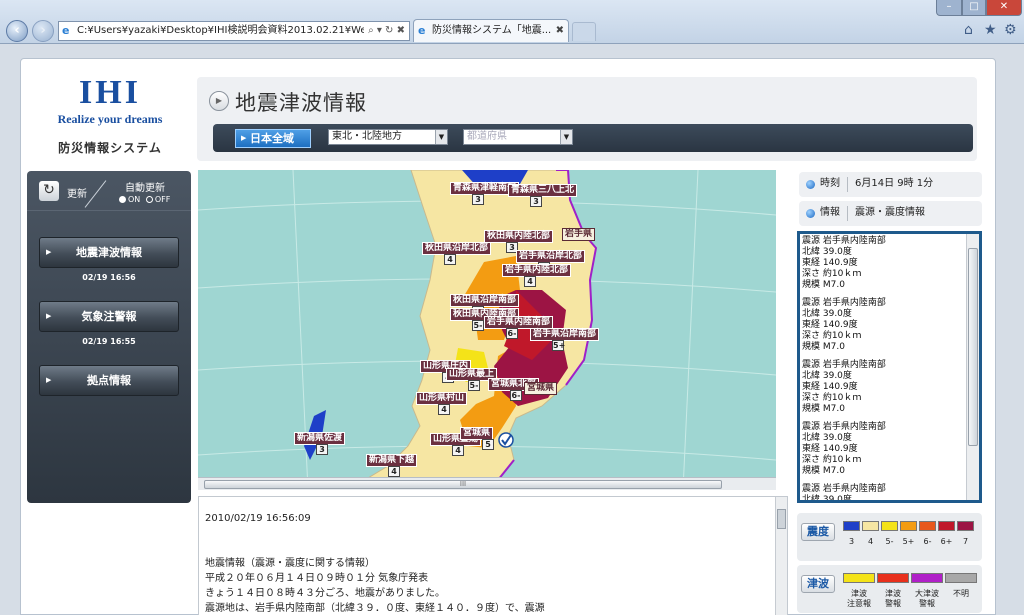  I want to click on info-type-row: 情報 震源・震度情報, so click(890, 213).